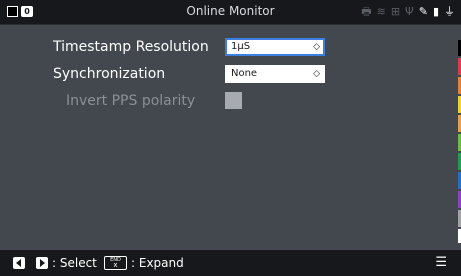 The height and width of the screenshot is (276, 461). I want to click on invert-pps-label: Invert PPS polarity, so click(131, 101).